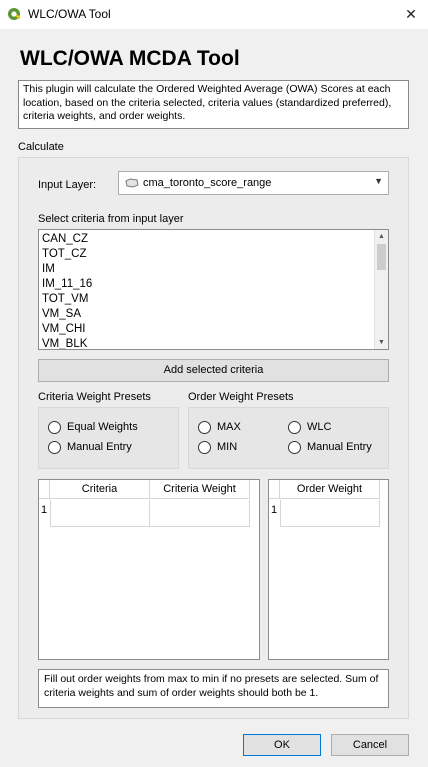 The height and width of the screenshot is (767, 428). What do you see at coordinates (14, 14) in the screenshot?
I see `qgis-icon` at bounding box center [14, 14].